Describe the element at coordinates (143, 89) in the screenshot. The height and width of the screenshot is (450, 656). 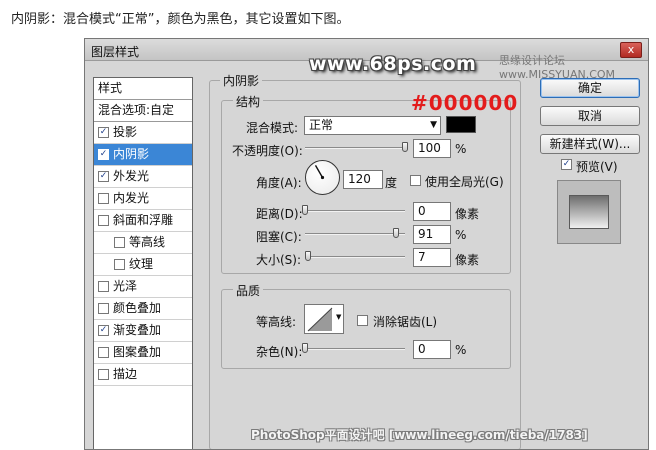
I see `styles-header: 样式` at that location.